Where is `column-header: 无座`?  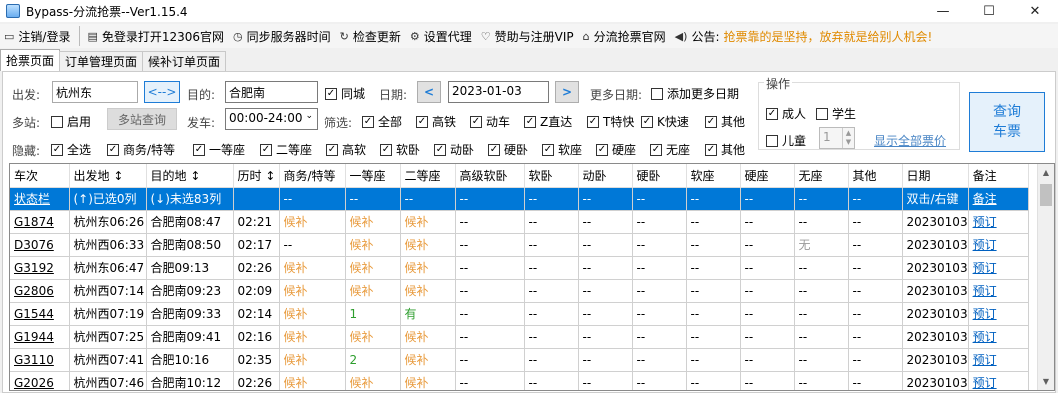
column-header: 无座 is located at coordinates (821, 176).